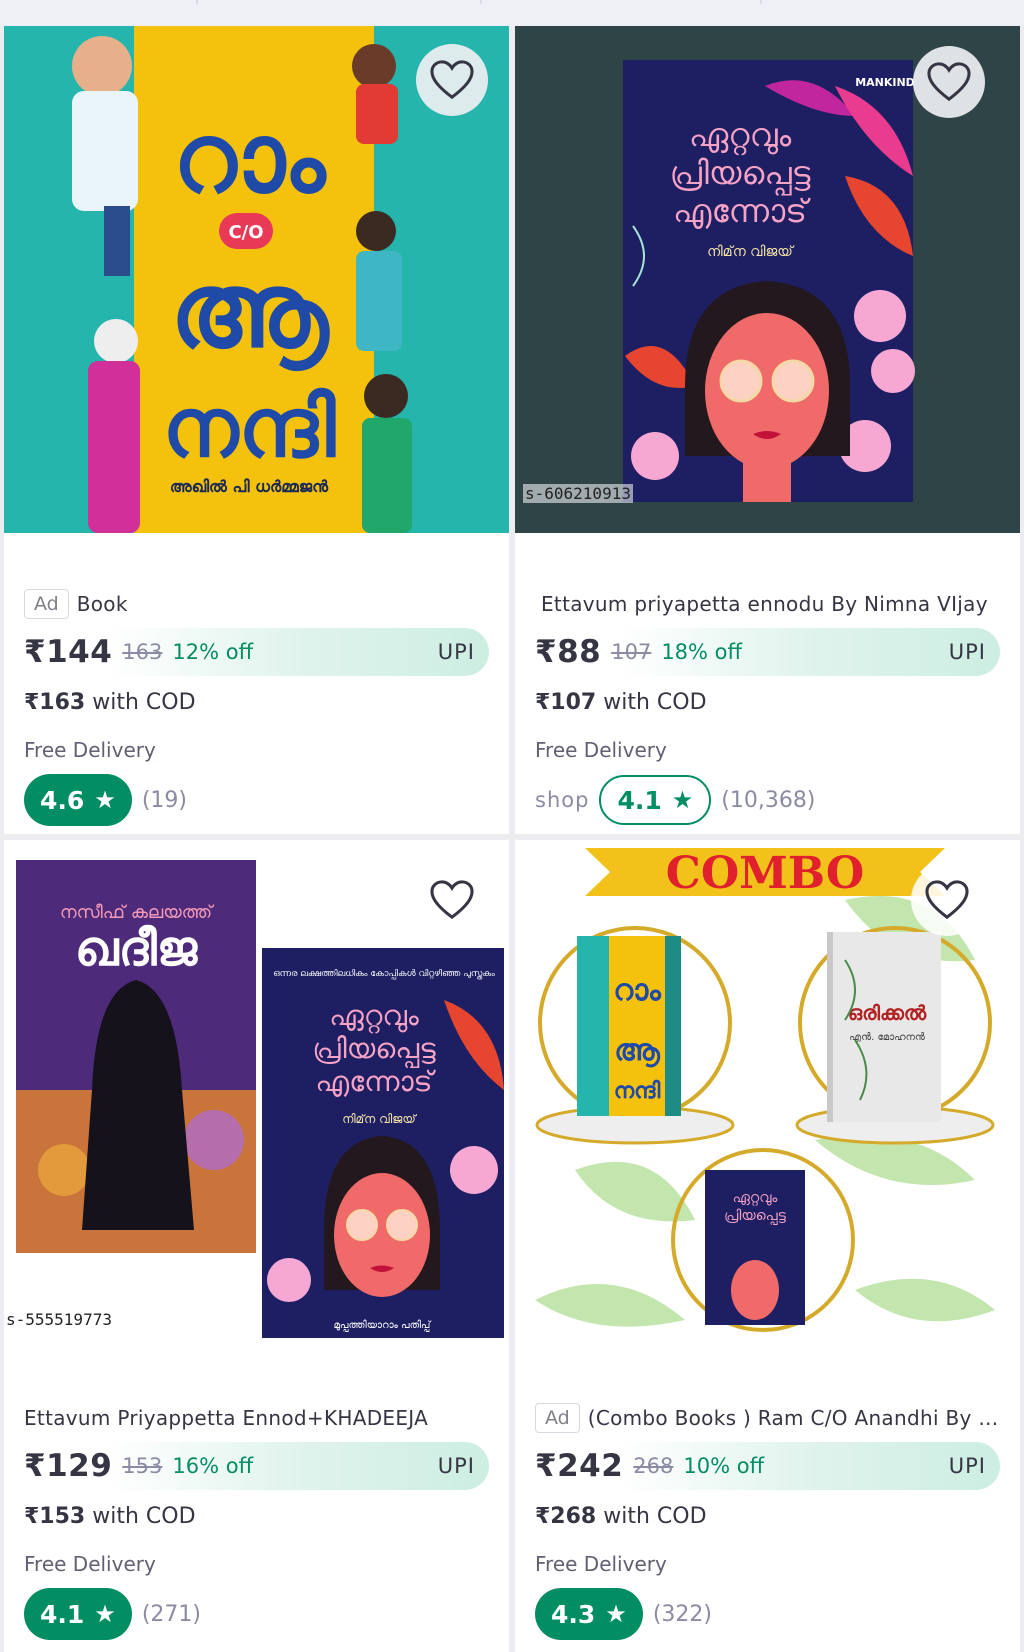 This screenshot has height=1652, width=1024. What do you see at coordinates (137, 912) in the screenshot?
I see `cover-author: നസീഫ് കലയത്ത്` at bounding box center [137, 912].